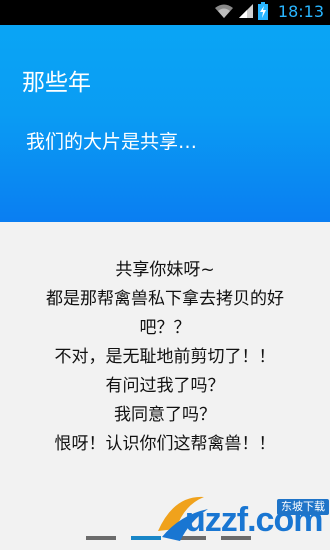  I want to click on signal-icon, so click(246, 13).